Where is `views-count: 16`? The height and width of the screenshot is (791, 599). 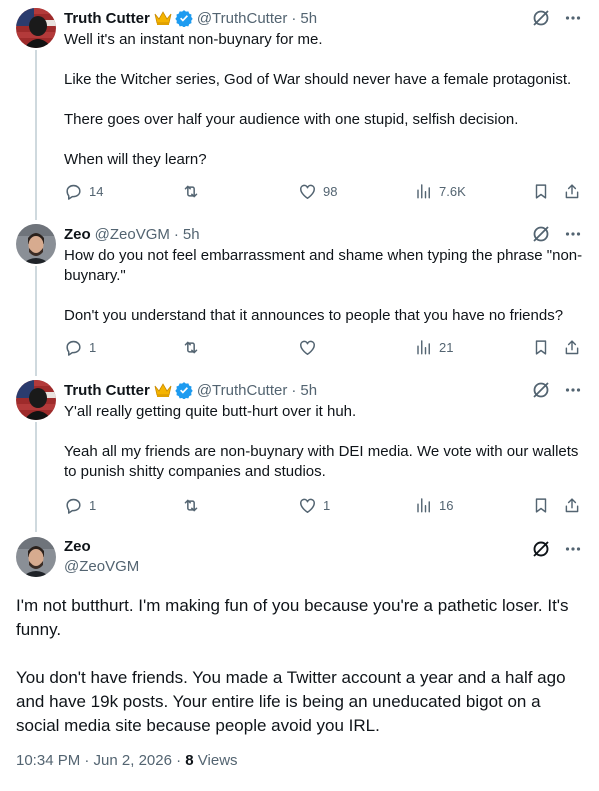
views-count: 16 is located at coordinates (446, 505).